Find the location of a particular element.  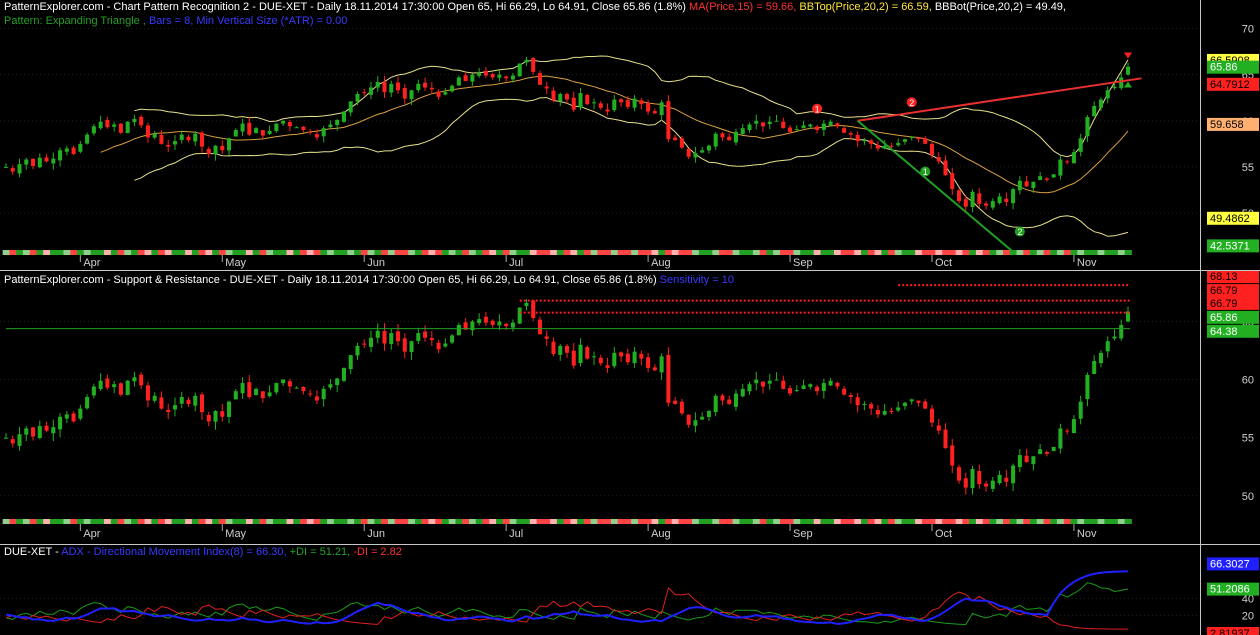

buy-arrow-icon is located at coordinates (1128, 84).